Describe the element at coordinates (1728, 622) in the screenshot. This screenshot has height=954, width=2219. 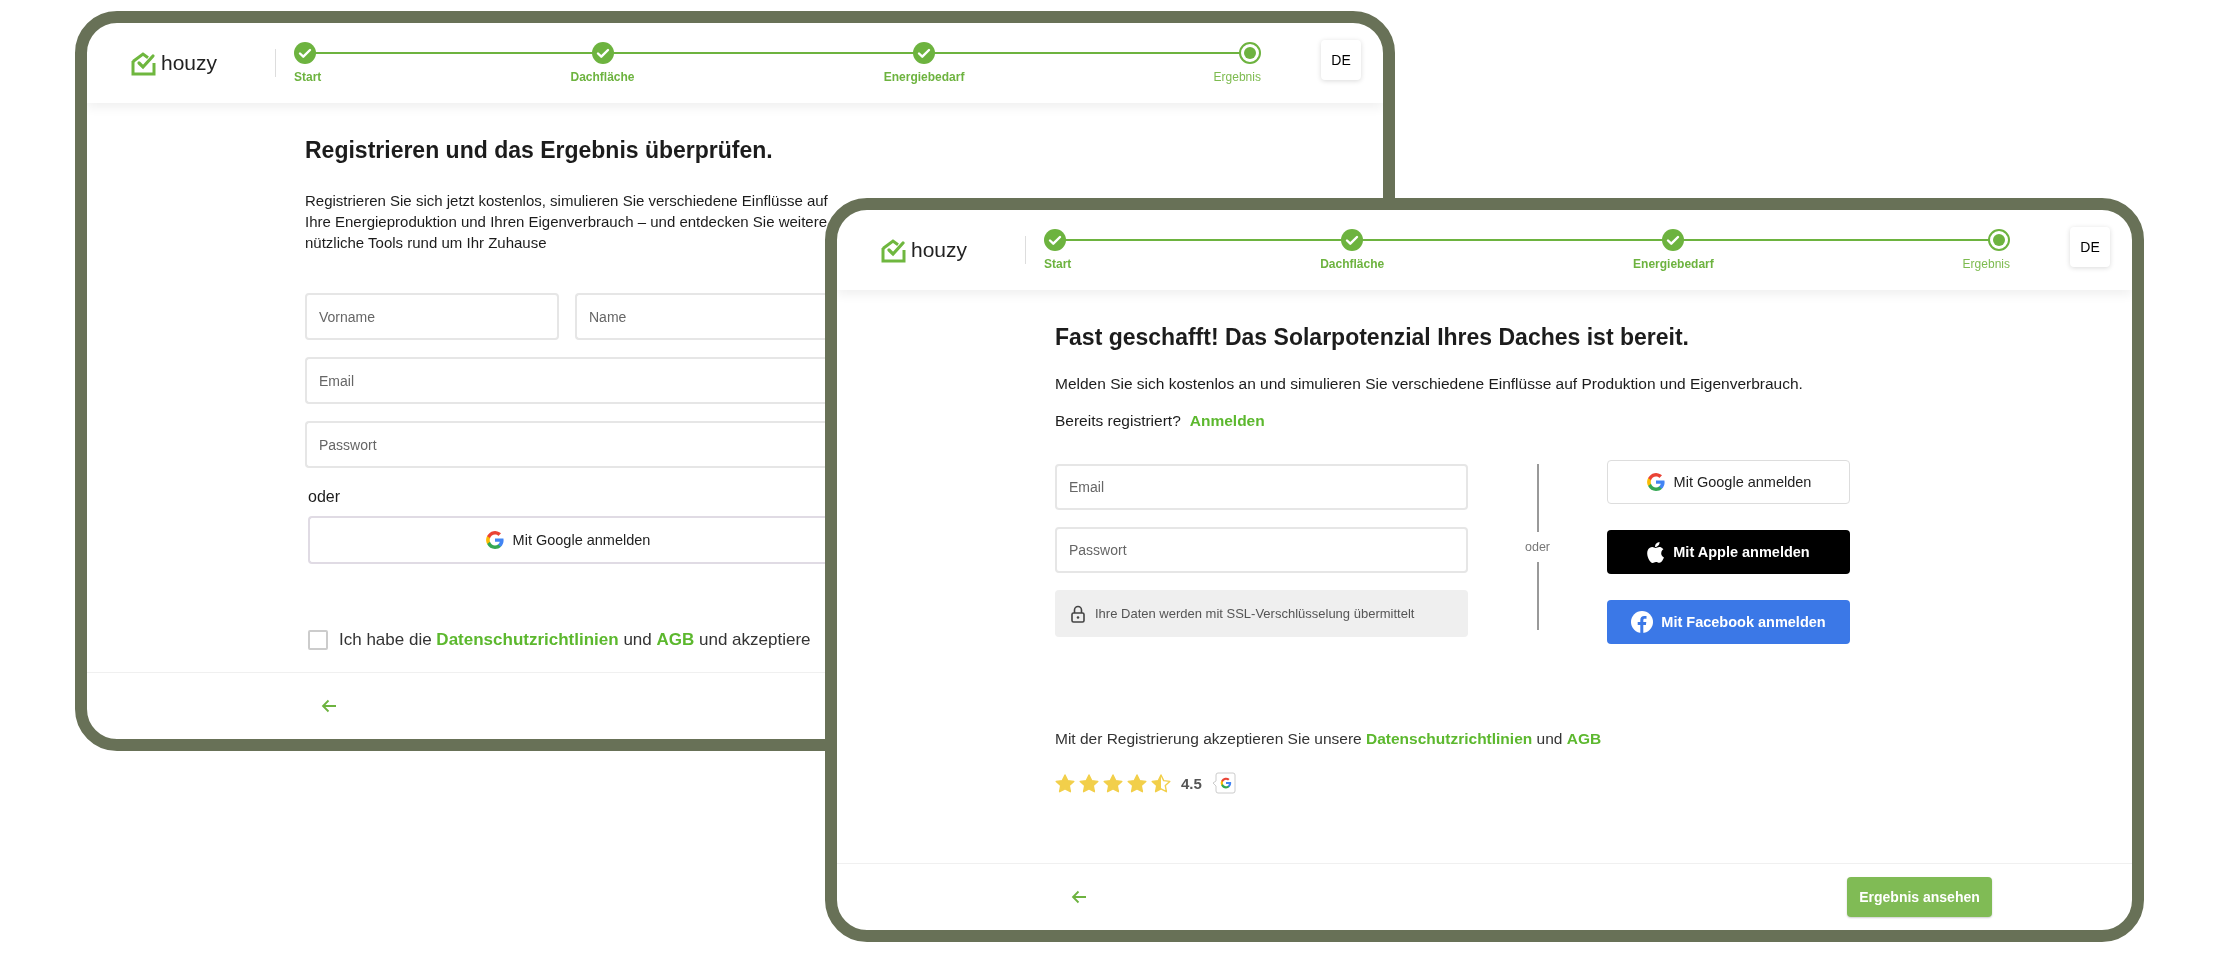
I see `facebook-sign-in-button: Mit Facebook anmelden` at that location.